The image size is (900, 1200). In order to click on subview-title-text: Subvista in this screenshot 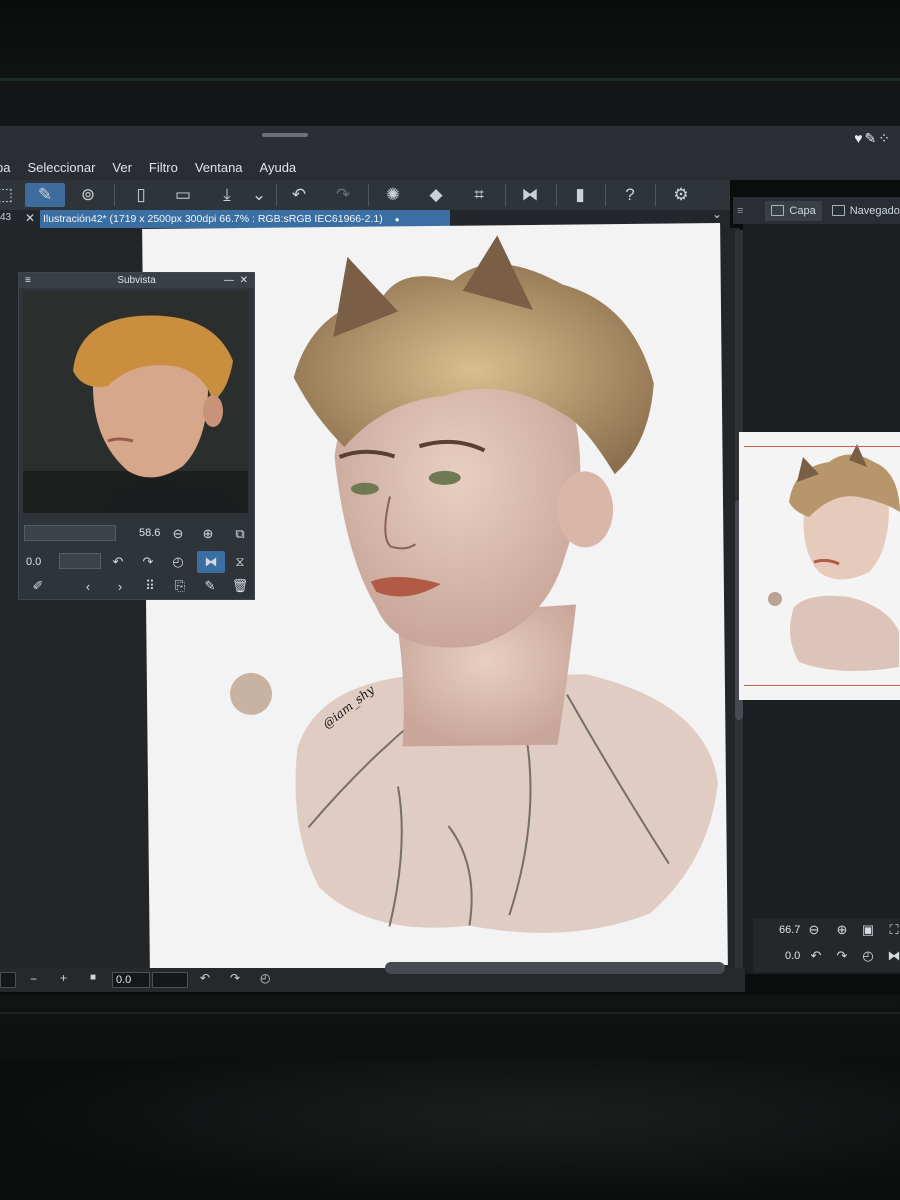, I will do `click(136, 280)`.